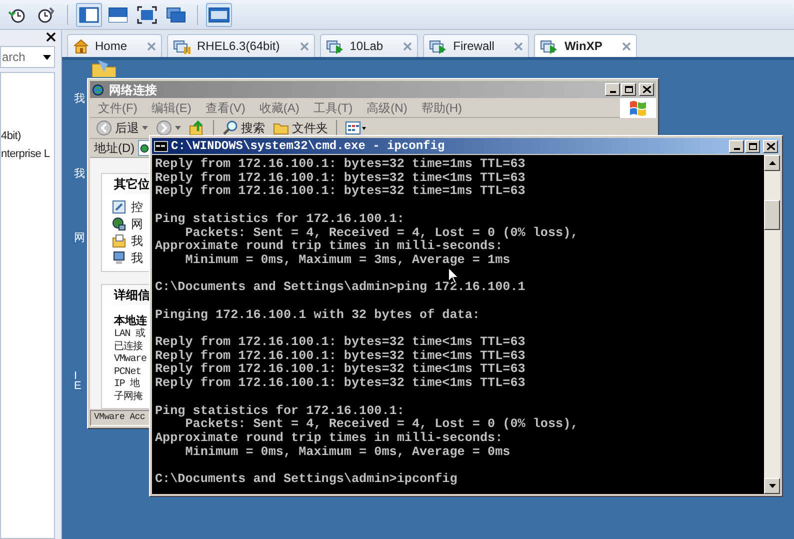 This screenshot has height=539, width=794. I want to click on menu-item: 文件(F), so click(118, 107).